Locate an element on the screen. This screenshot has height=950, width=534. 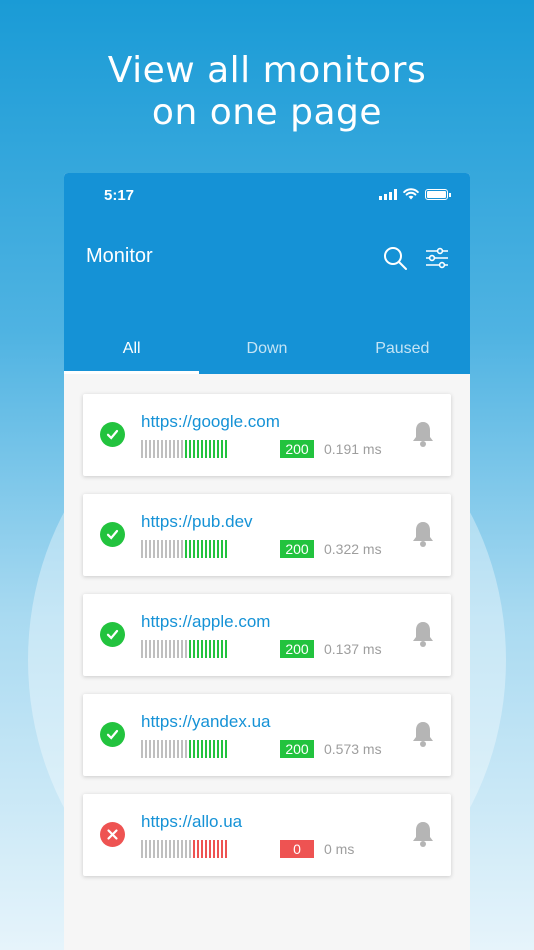
promo-headline: View all monitors on one page is located at coordinates (267, 92).